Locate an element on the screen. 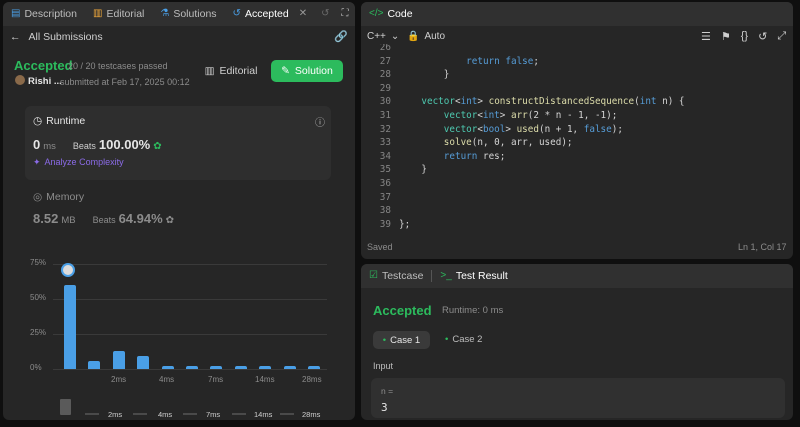 The height and width of the screenshot is (427, 800). solution-button: ✎ Solution is located at coordinates (307, 71).